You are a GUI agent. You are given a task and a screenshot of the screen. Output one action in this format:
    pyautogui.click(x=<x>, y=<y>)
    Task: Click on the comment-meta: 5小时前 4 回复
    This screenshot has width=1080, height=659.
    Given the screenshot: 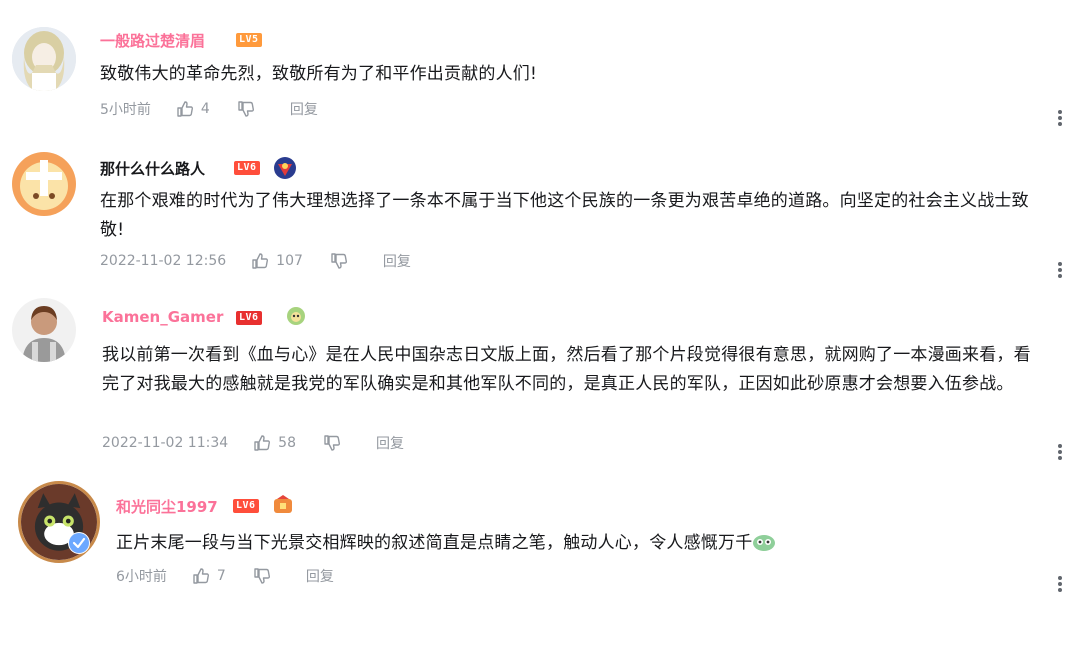 What is the action you would take?
    pyautogui.click(x=209, y=109)
    